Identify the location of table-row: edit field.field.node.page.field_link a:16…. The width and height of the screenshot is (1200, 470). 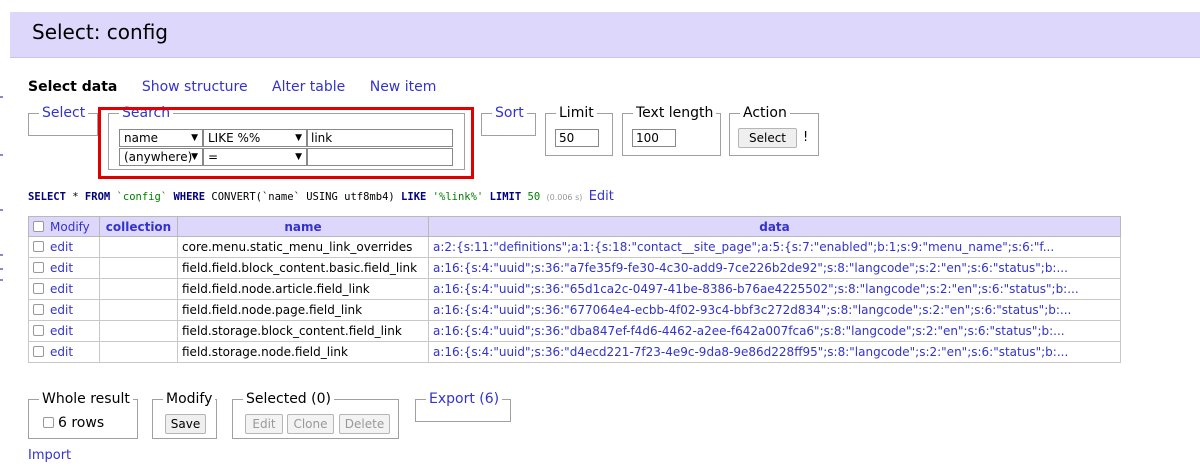
(574, 310).